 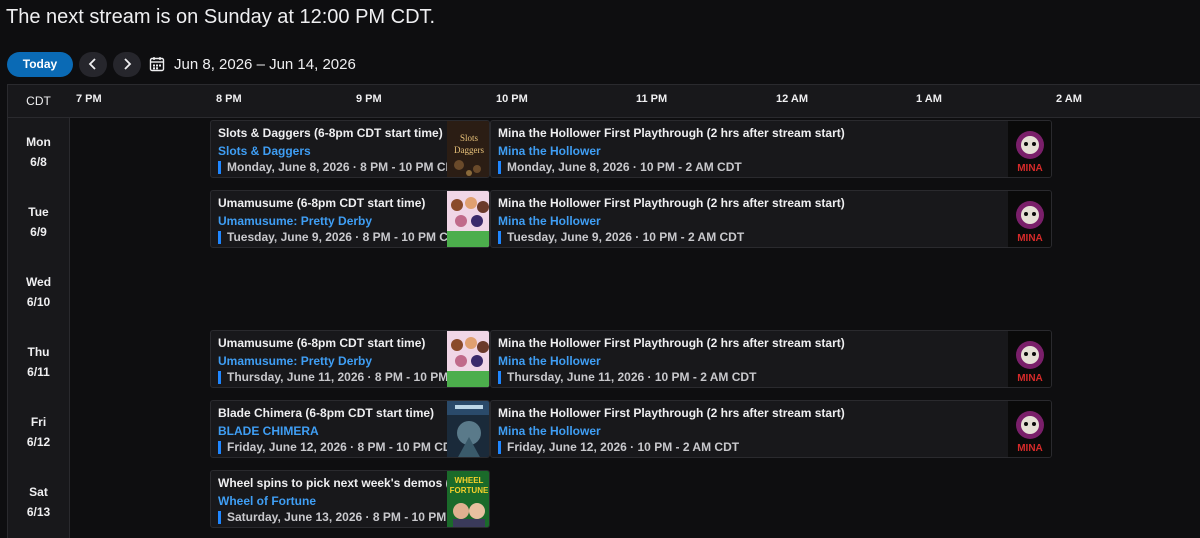 What do you see at coordinates (621, 237) in the screenshot?
I see `event-time: Tuesday, June 9, 2026 · 10 PM - 2 AM CDT` at bounding box center [621, 237].